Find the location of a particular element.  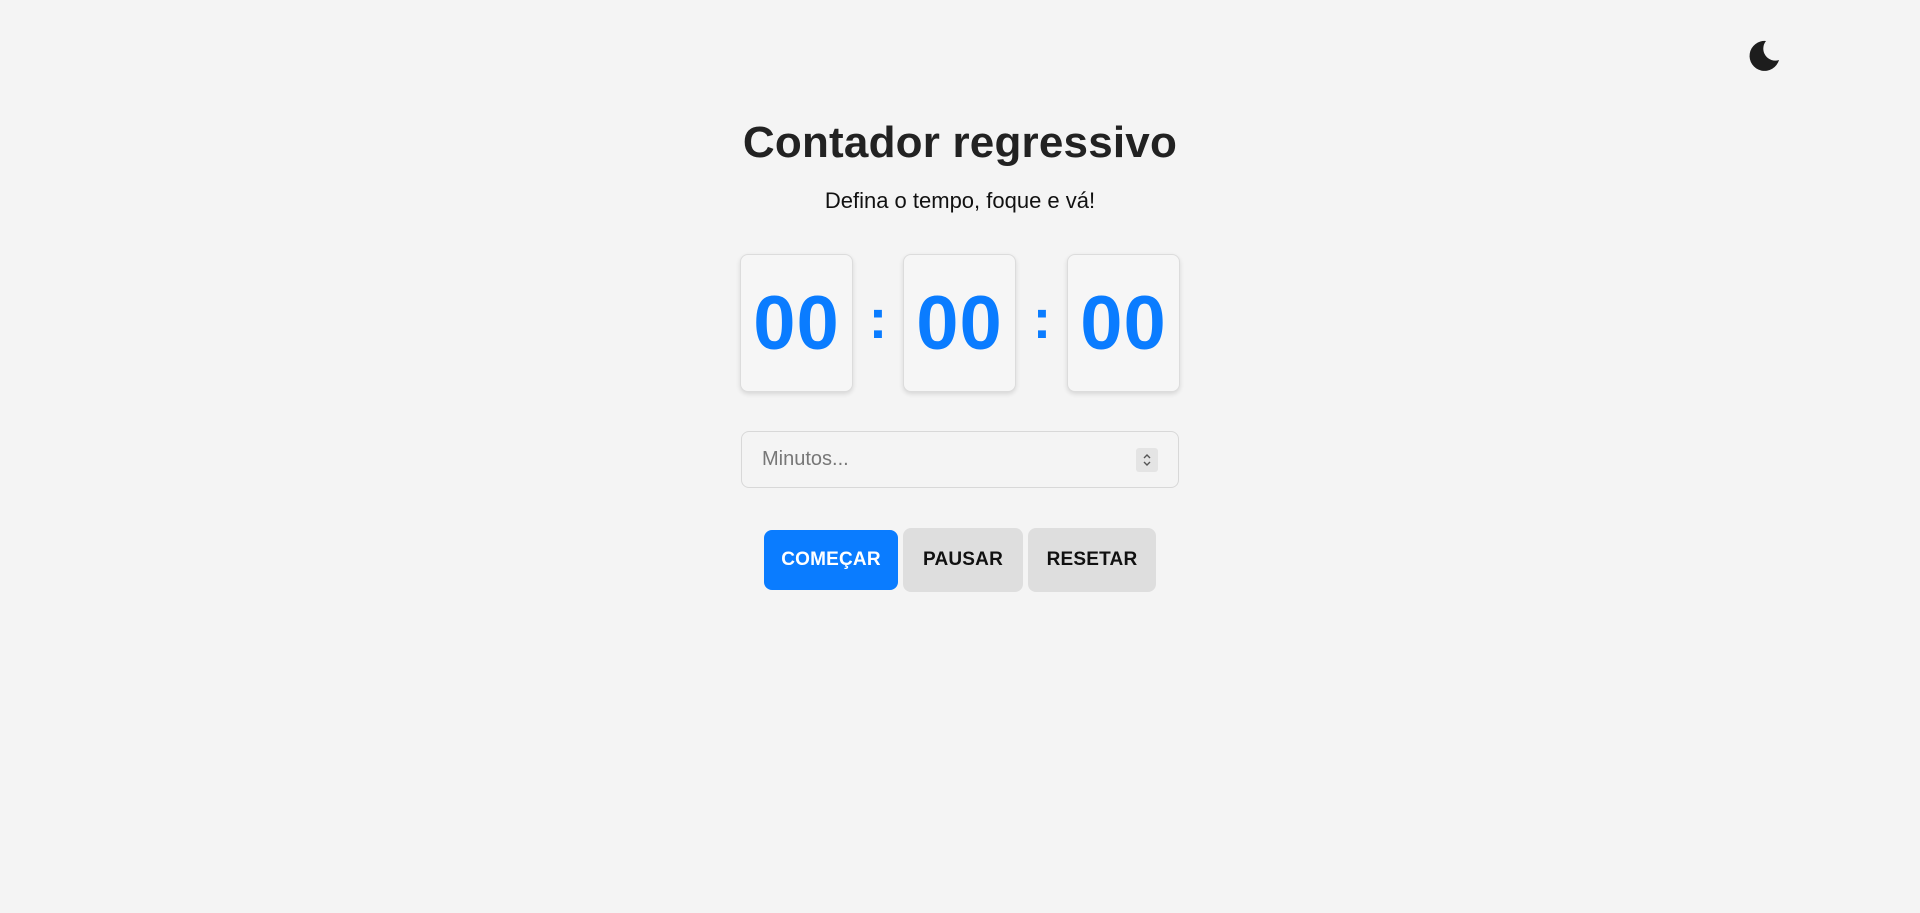

start-button: COMEÇAR is located at coordinates (831, 560).